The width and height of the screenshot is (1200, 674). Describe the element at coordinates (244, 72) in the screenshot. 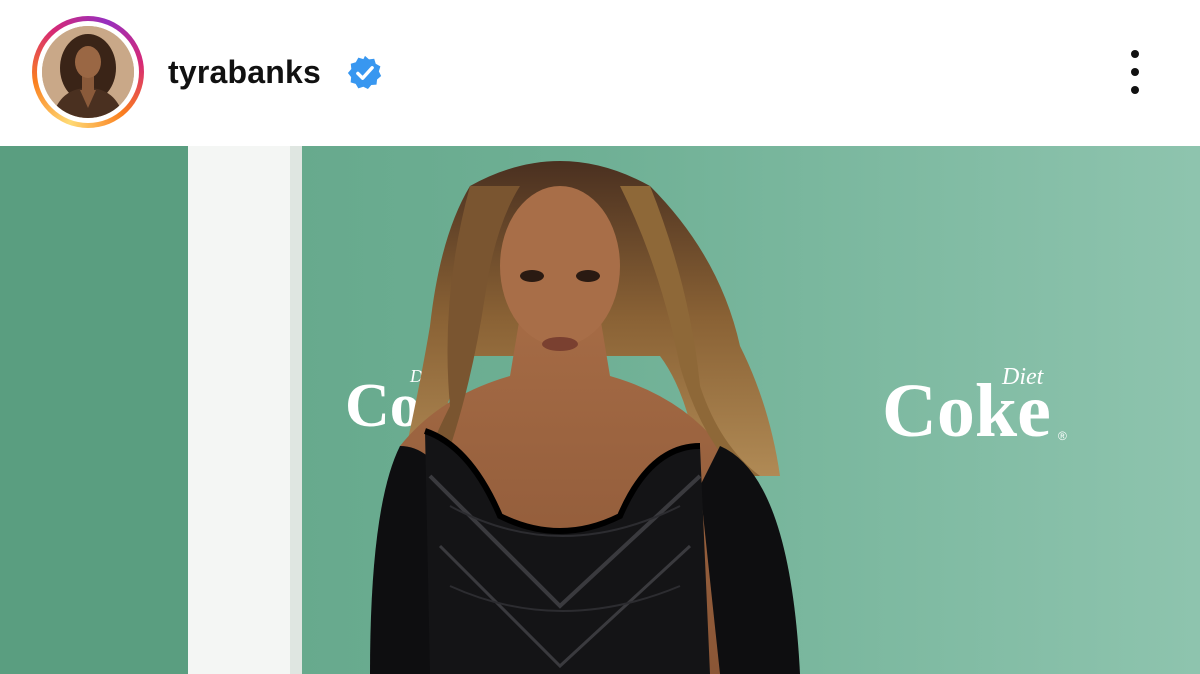

I see `username: tyrabanks` at that location.